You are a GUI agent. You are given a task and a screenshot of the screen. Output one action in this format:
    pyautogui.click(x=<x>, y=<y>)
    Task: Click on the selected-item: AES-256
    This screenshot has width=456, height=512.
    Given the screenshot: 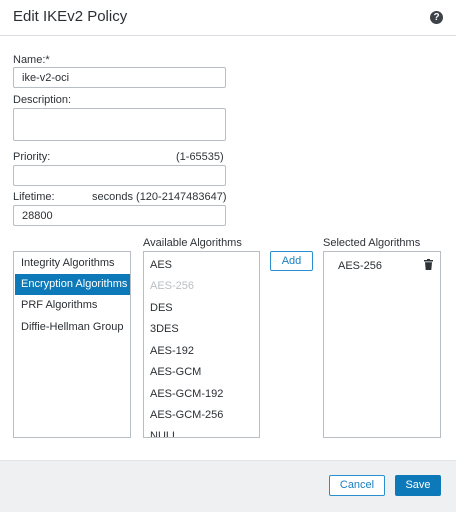 What is the action you would take?
    pyautogui.click(x=360, y=266)
    